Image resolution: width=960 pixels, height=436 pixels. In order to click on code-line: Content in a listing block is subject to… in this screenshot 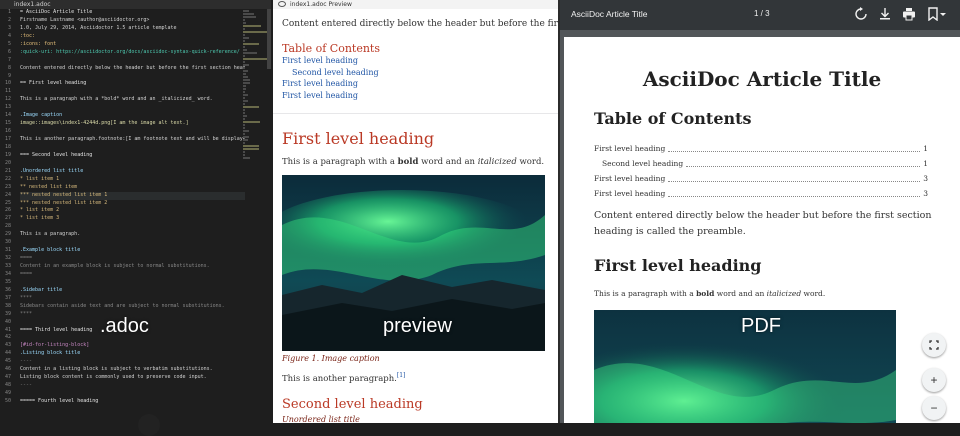, I will do `click(132, 370)`.